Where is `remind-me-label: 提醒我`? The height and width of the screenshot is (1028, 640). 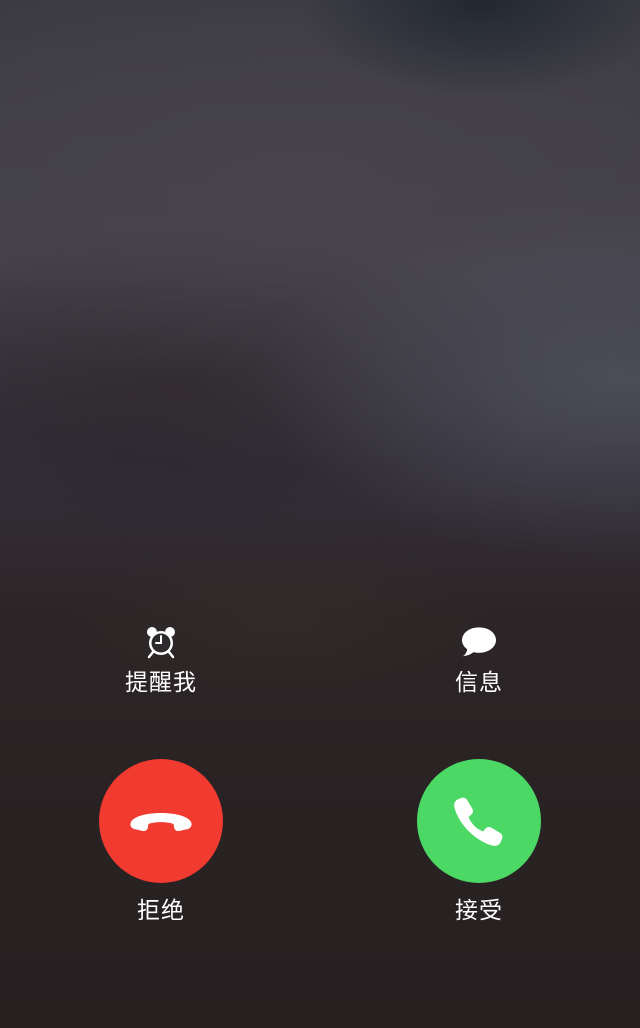 remind-me-label: 提醒我 is located at coordinates (161, 683).